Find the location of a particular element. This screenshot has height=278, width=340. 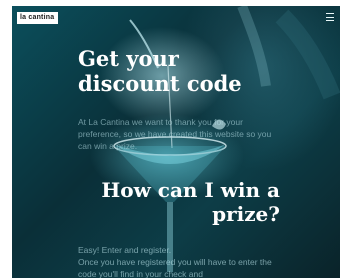

section-title: How can I win a prize? is located at coordinates (190, 202).